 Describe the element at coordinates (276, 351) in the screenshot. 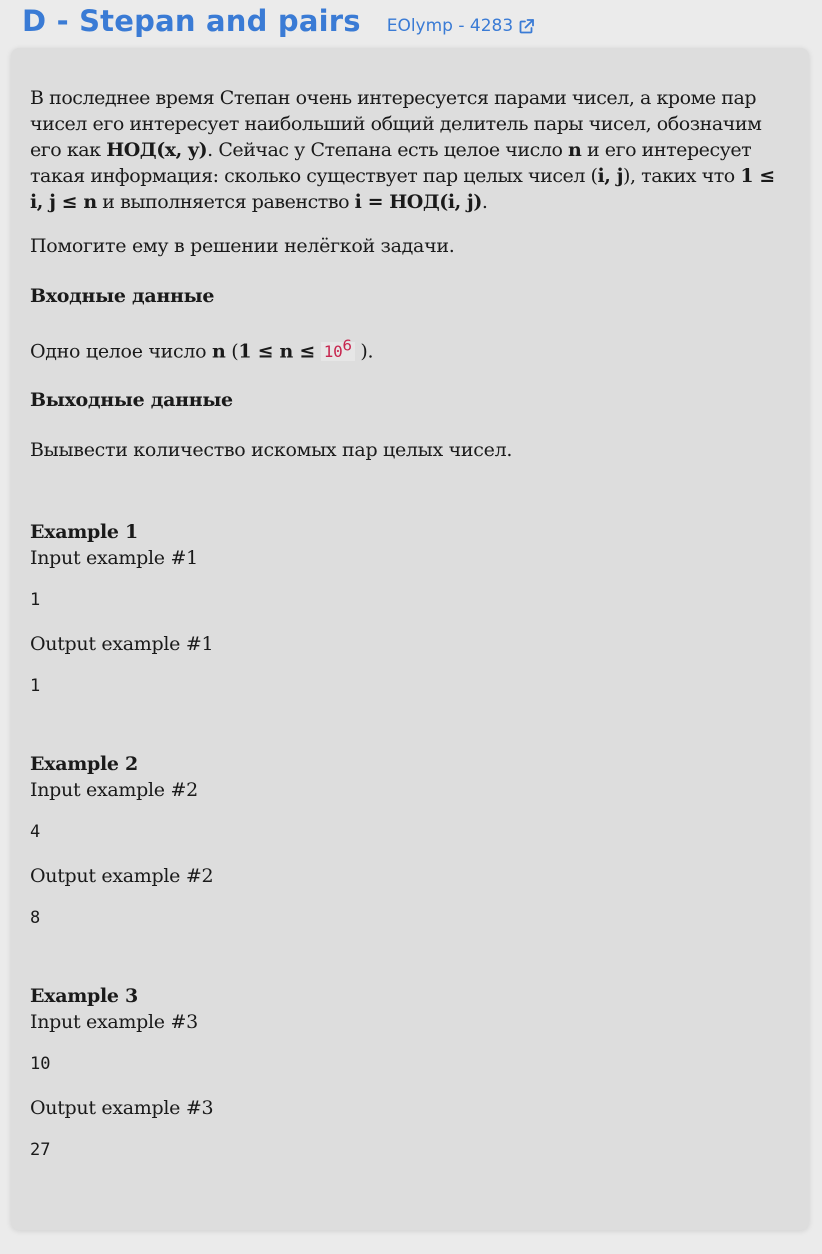

I see `input-condition: 1 ≤ n ≤` at that location.